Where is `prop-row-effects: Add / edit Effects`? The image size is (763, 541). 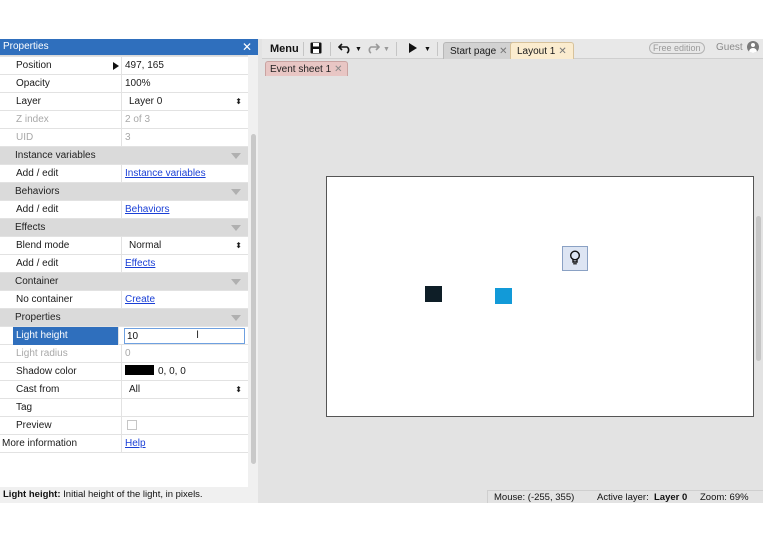
prop-row-effects: Add / edit Effects is located at coordinates (124, 264).